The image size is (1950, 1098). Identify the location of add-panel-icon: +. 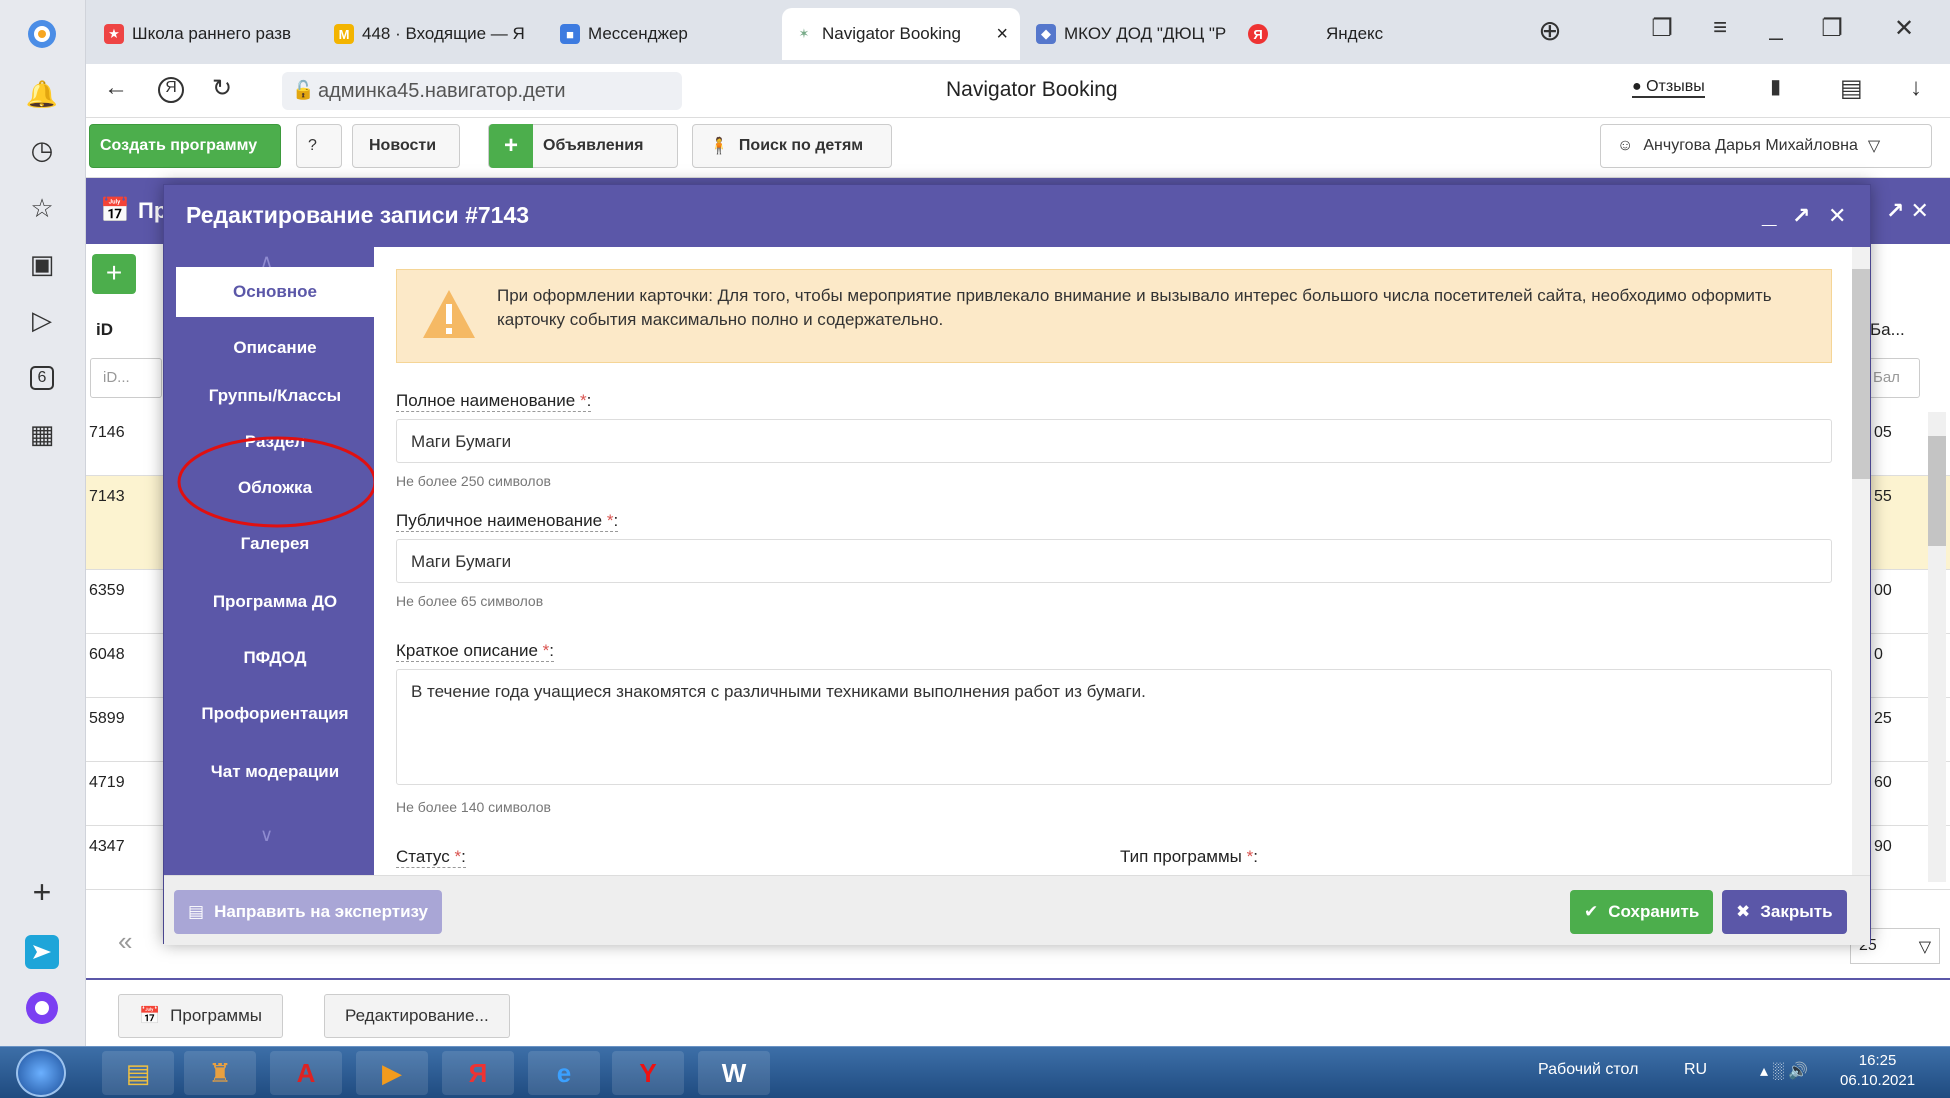
(42, 892).